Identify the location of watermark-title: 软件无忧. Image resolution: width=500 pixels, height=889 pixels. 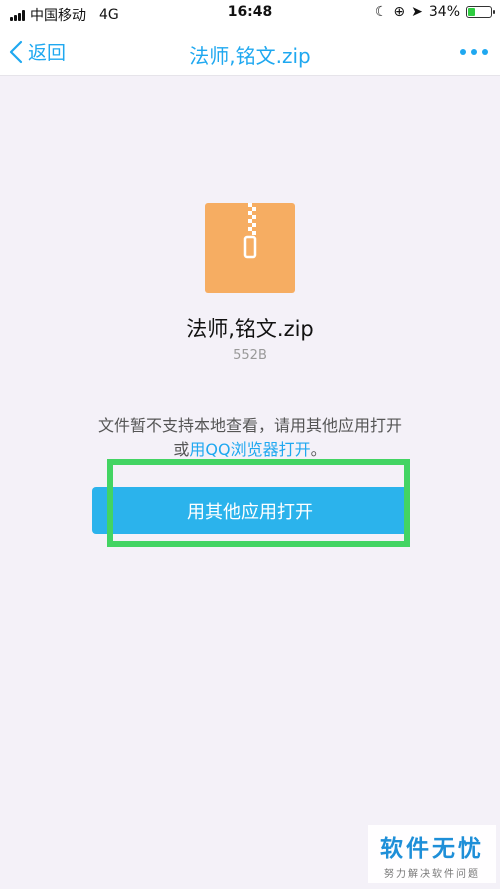
(432, 849).